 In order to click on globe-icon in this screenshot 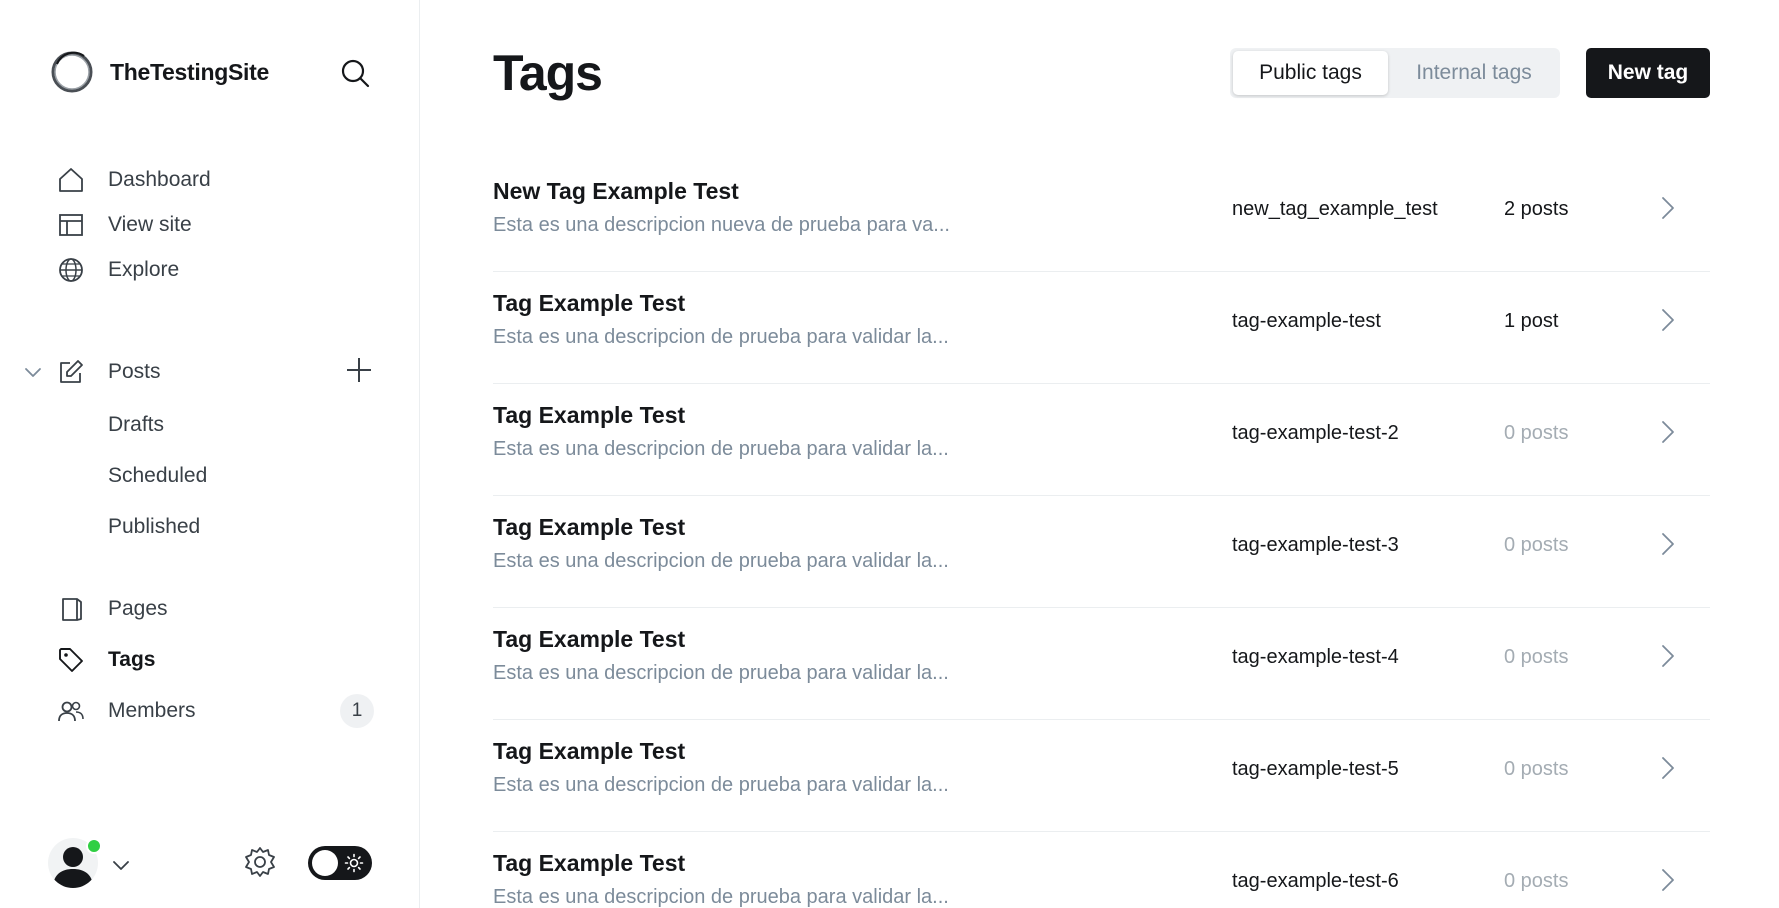, I will do `click(71, 270)`.